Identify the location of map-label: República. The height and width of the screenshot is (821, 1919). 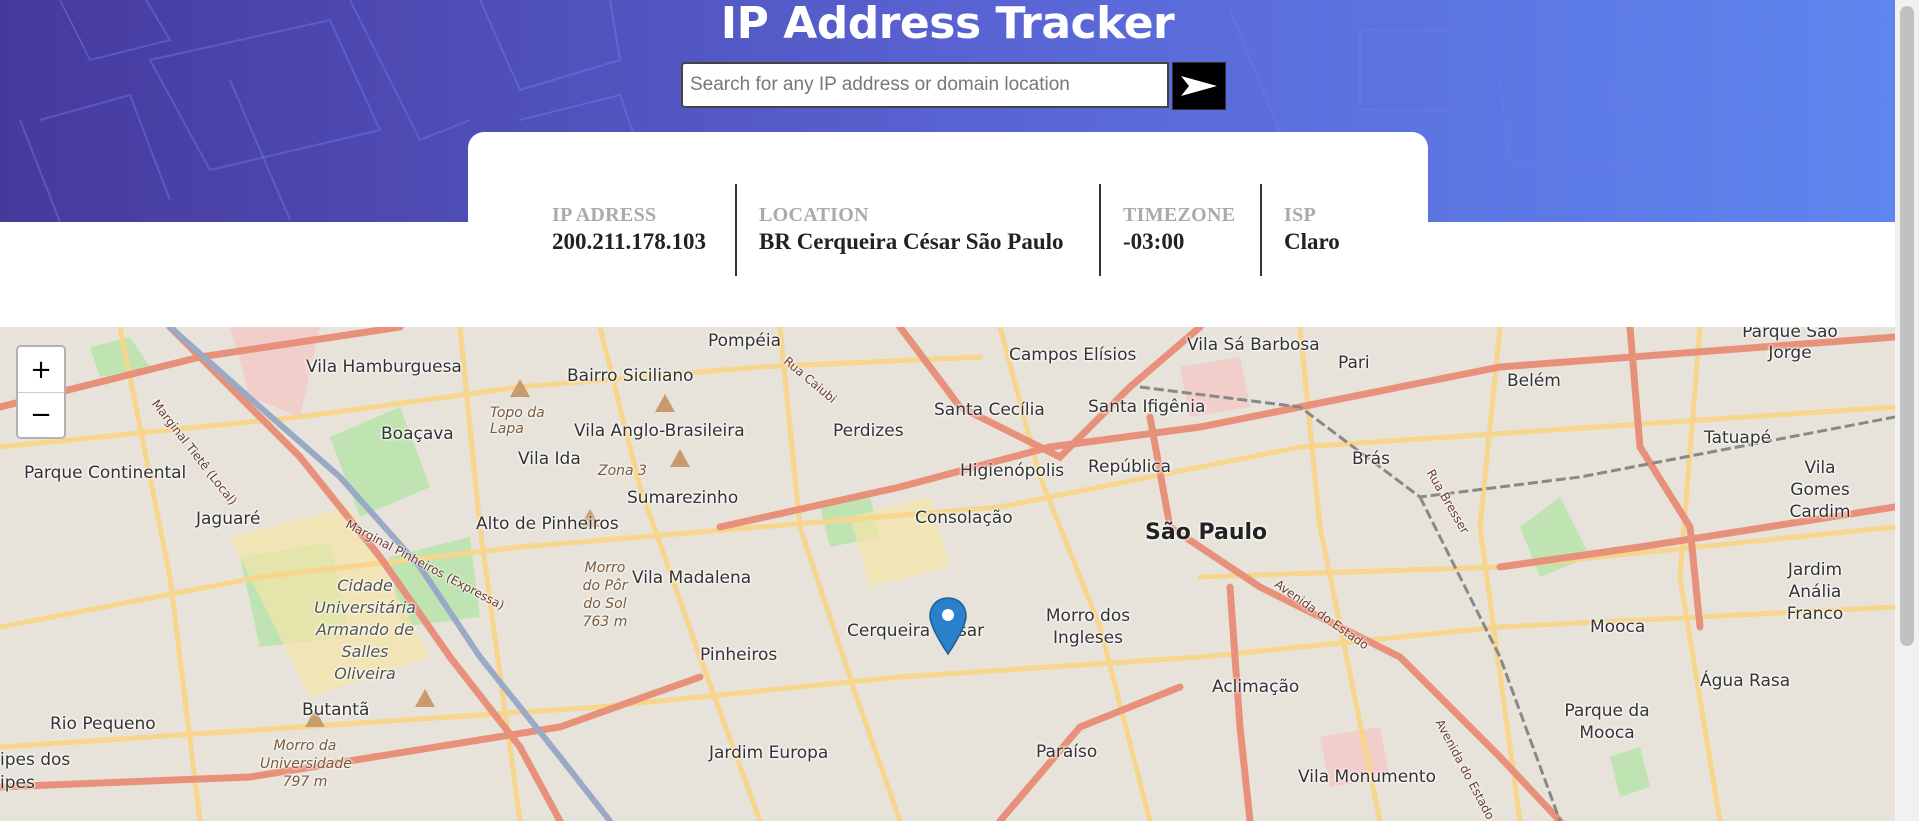
(1130, 467).